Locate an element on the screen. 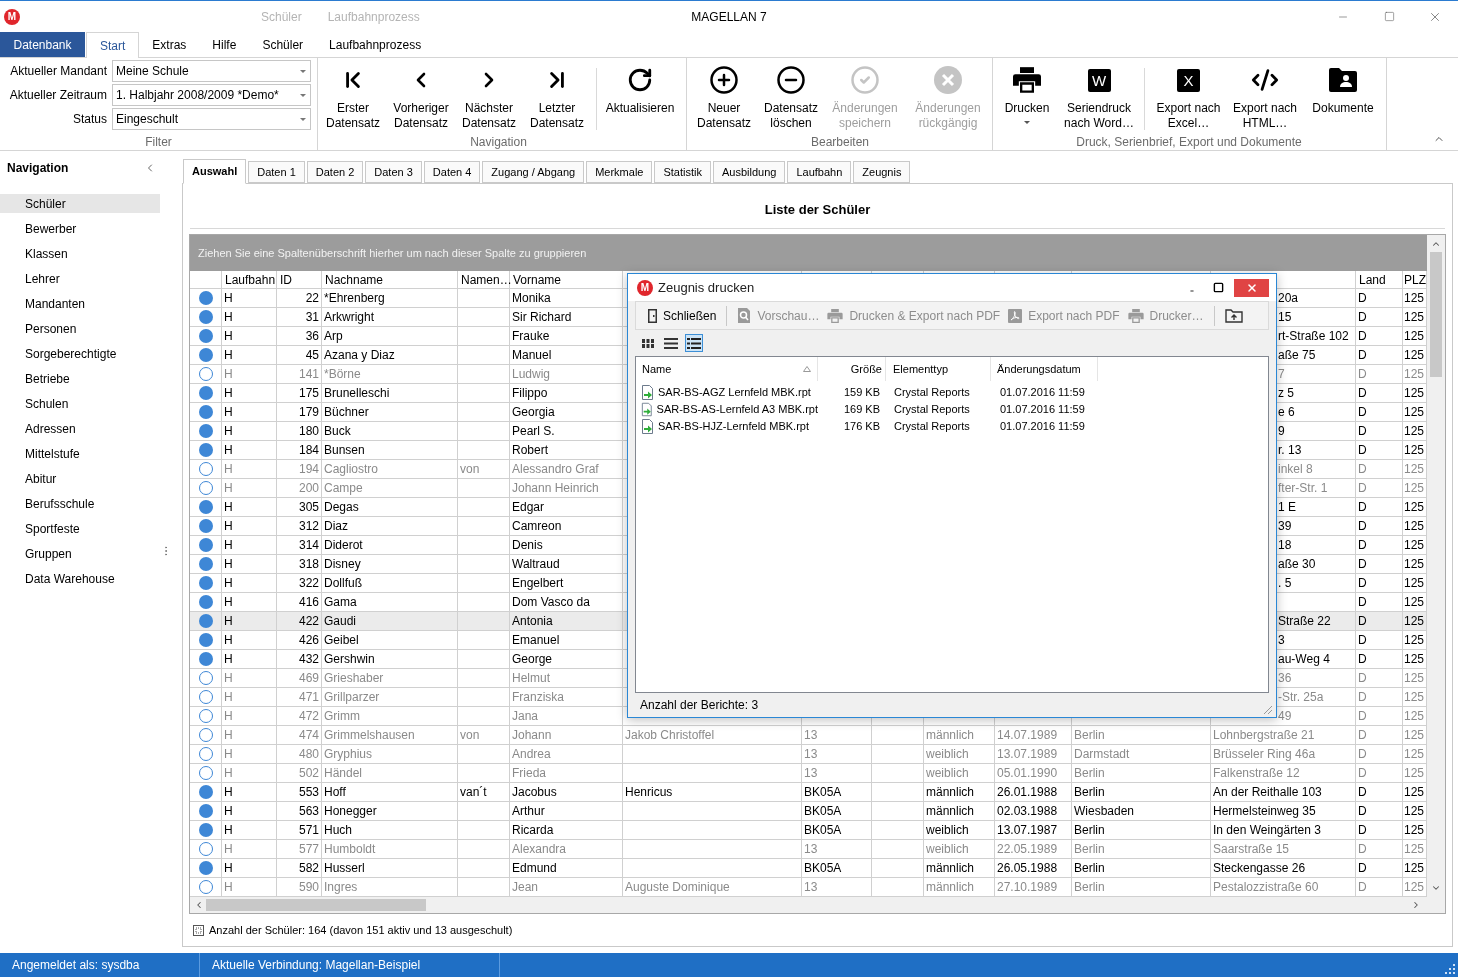 The width and height of the screenshot is (1458, 977). table-cell-text: von is located at coordinates (470, 735).